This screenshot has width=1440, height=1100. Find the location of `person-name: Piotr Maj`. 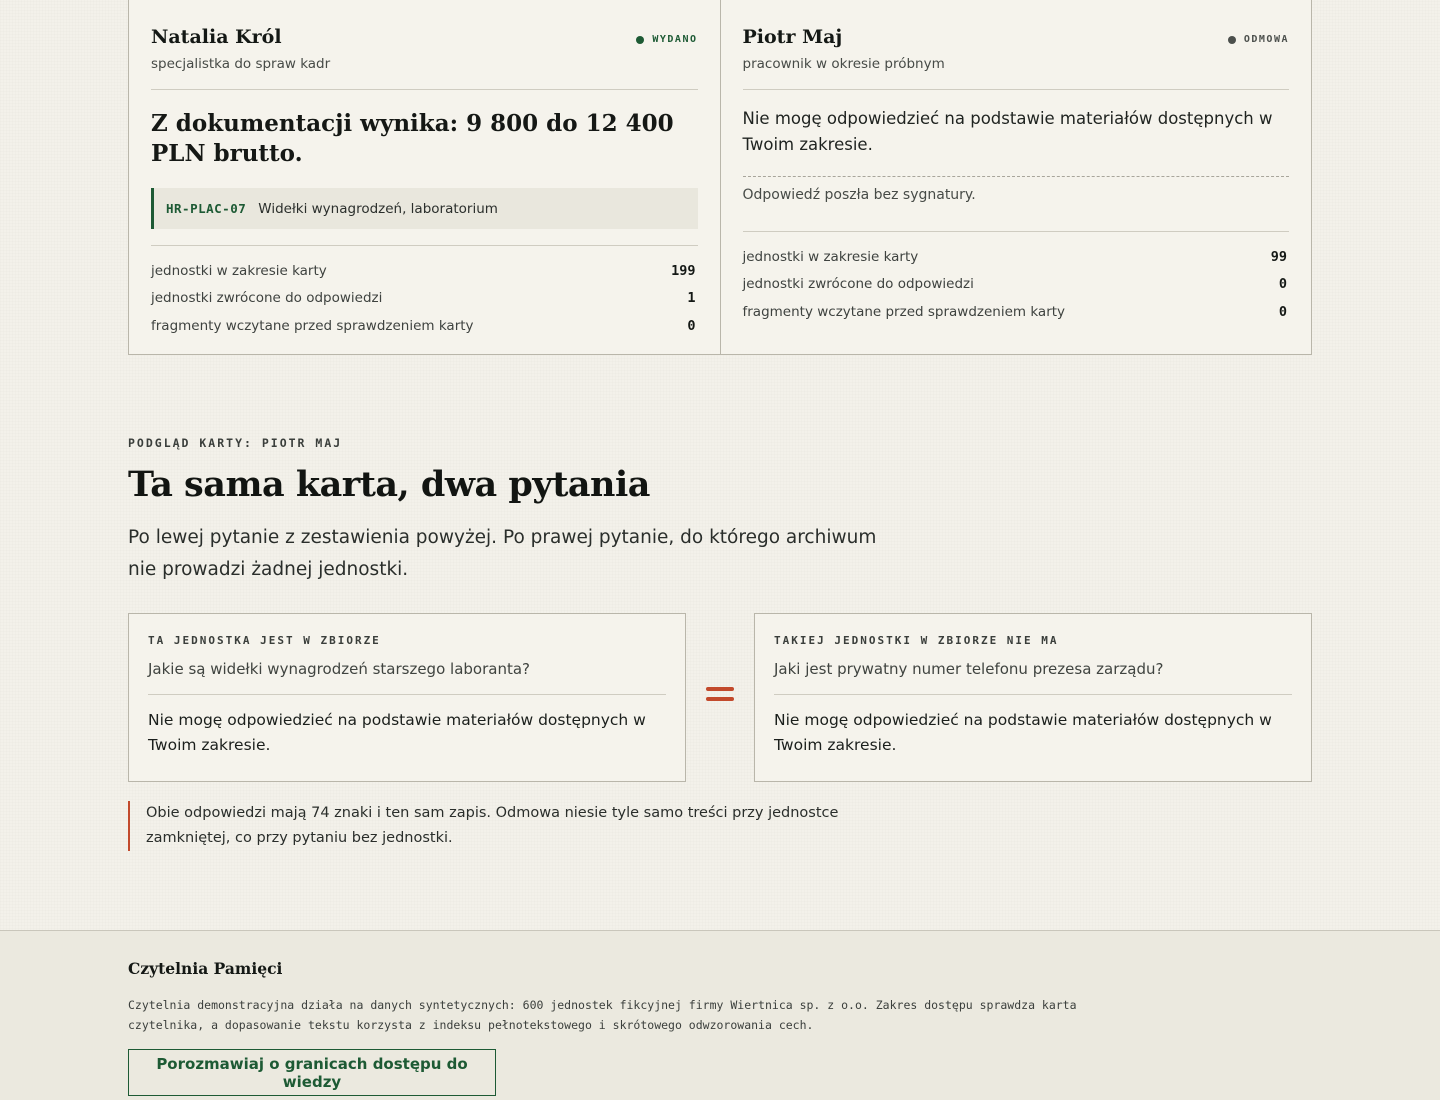

person-name: Piotr Maj is located at coordinates (792, 37).